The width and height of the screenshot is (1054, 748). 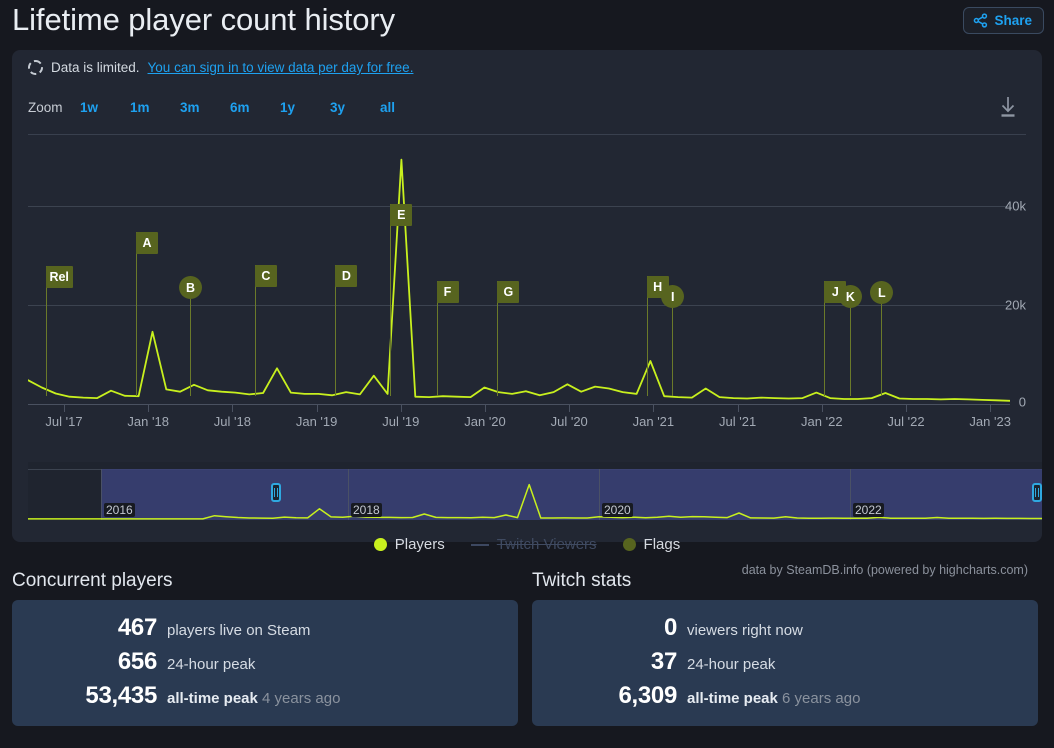 I want to click on page-title: Lifetime player count history, so click(x=204, y=19).